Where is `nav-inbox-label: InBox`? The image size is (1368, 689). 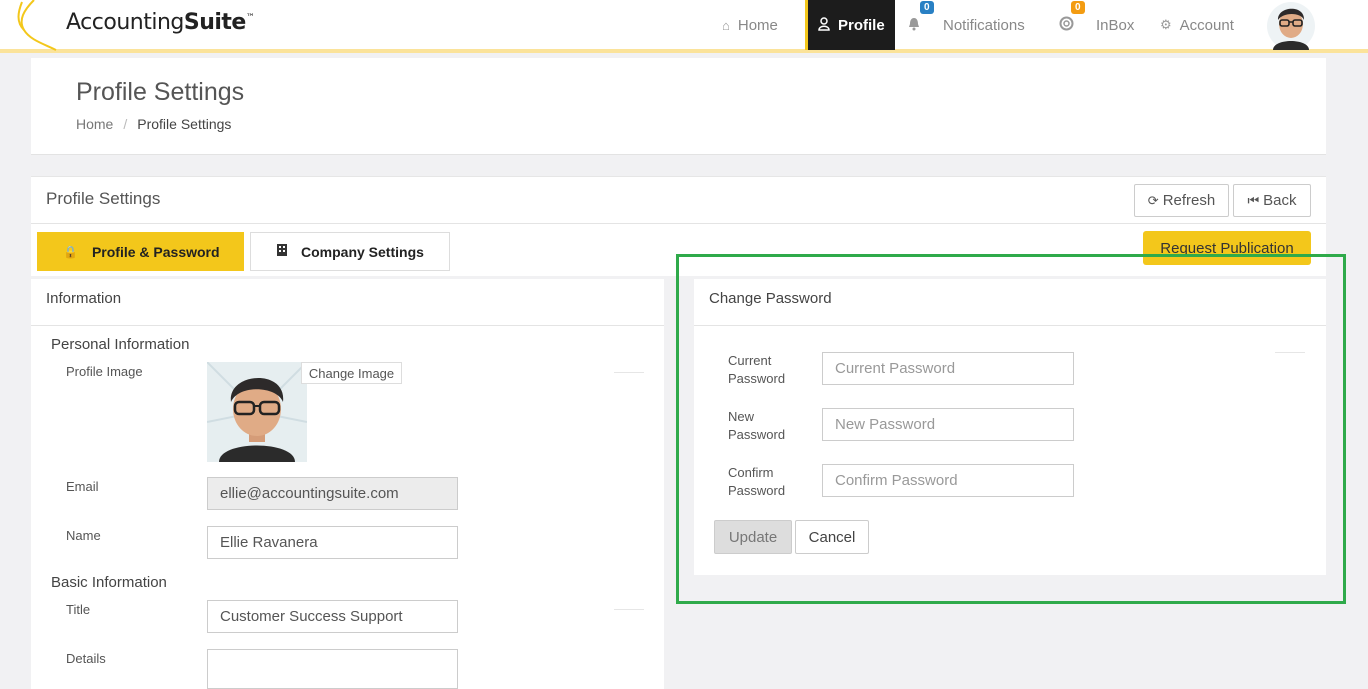
nav-inbox-label: InBox is located at coordinates (1115, 25).